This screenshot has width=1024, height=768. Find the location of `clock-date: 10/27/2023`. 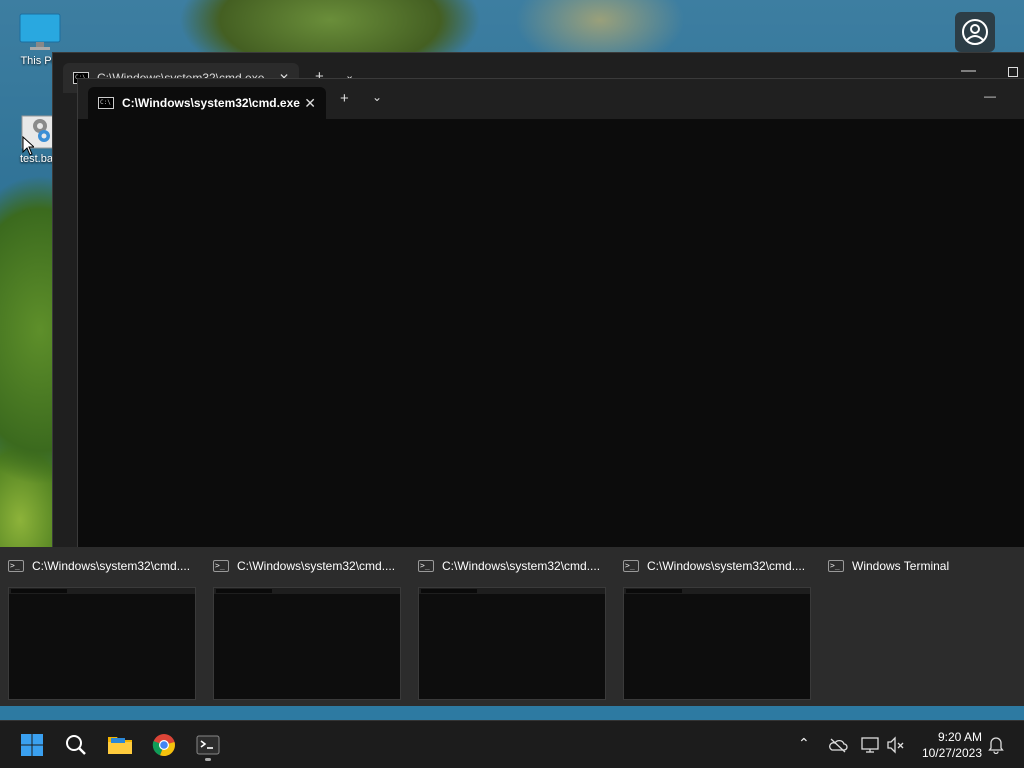

clock-date: 10/27/2023 is located at coordinates (951, 753).